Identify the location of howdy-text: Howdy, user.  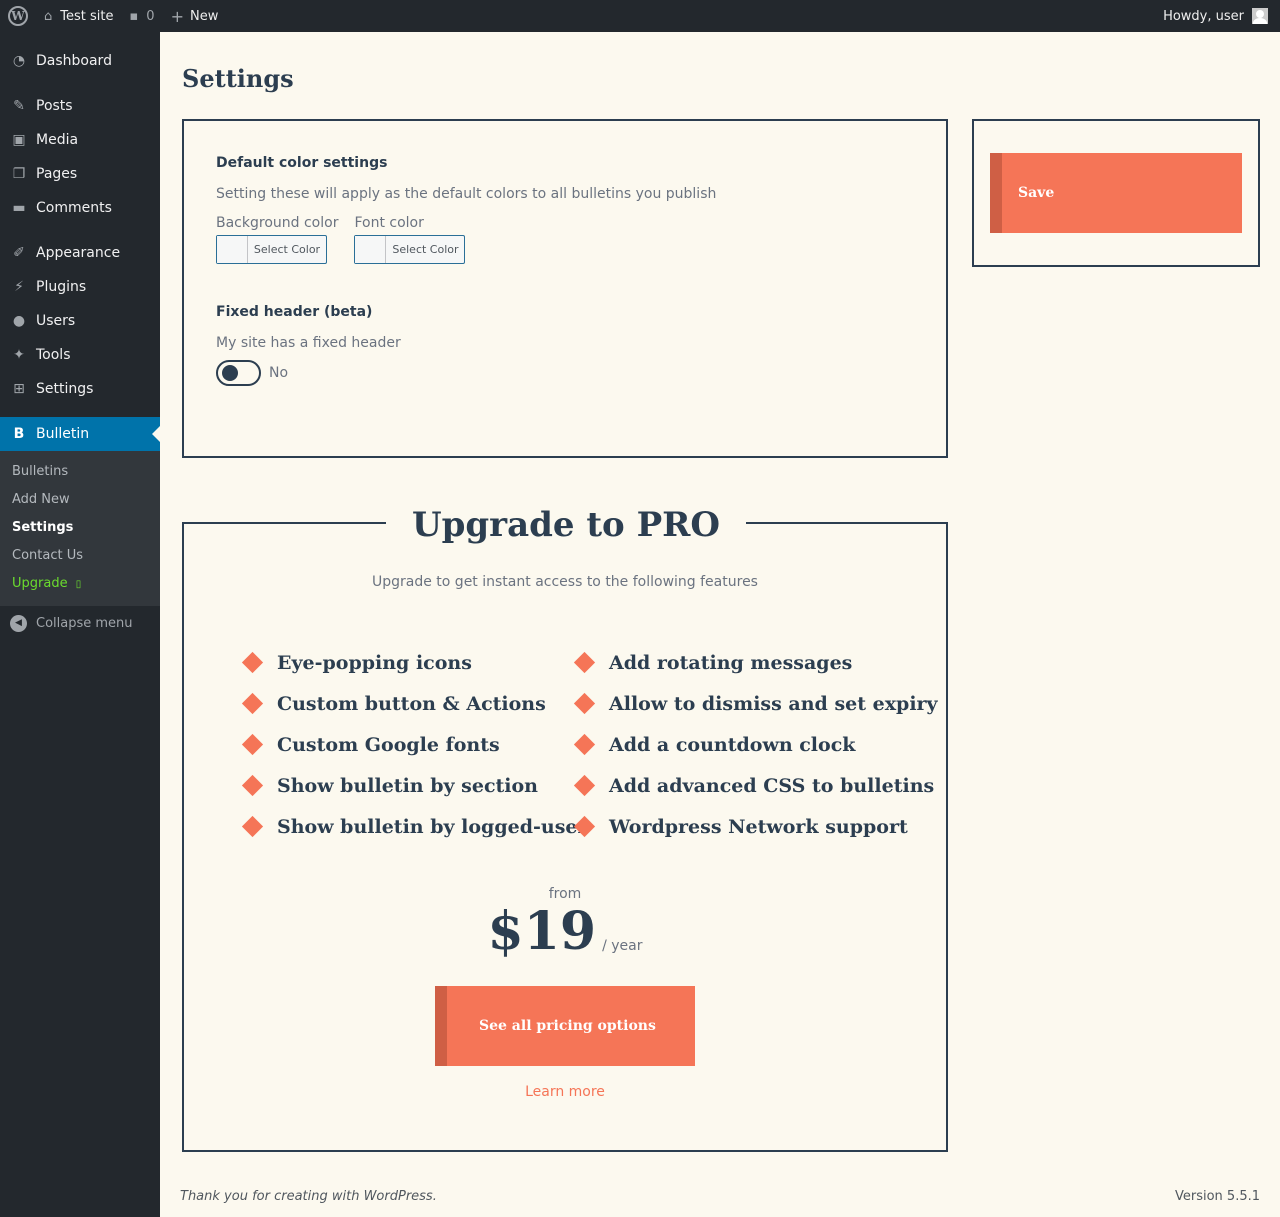
(1203, 16).